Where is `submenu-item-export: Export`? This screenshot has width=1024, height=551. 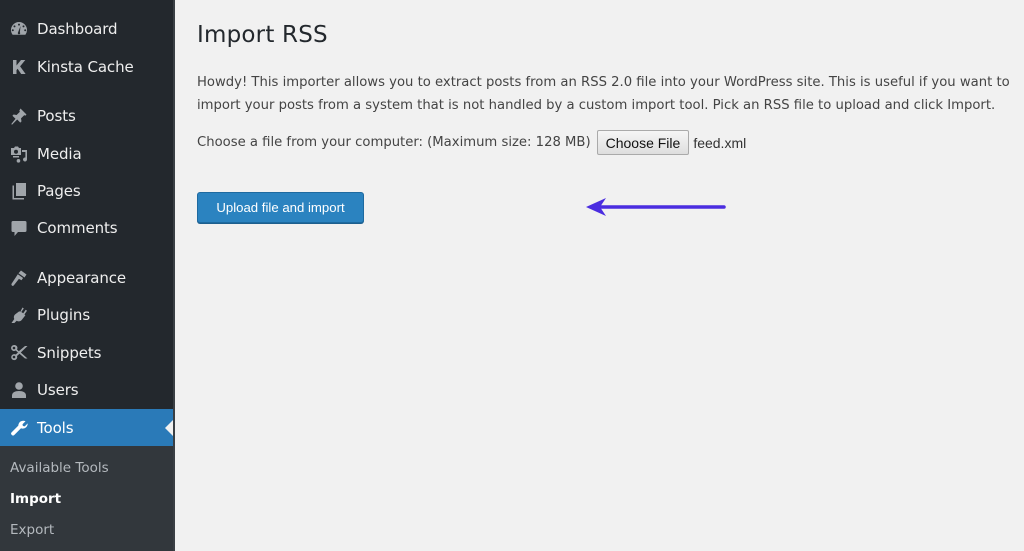 submenu-item-export: Export is located at coordinates (32, 530).